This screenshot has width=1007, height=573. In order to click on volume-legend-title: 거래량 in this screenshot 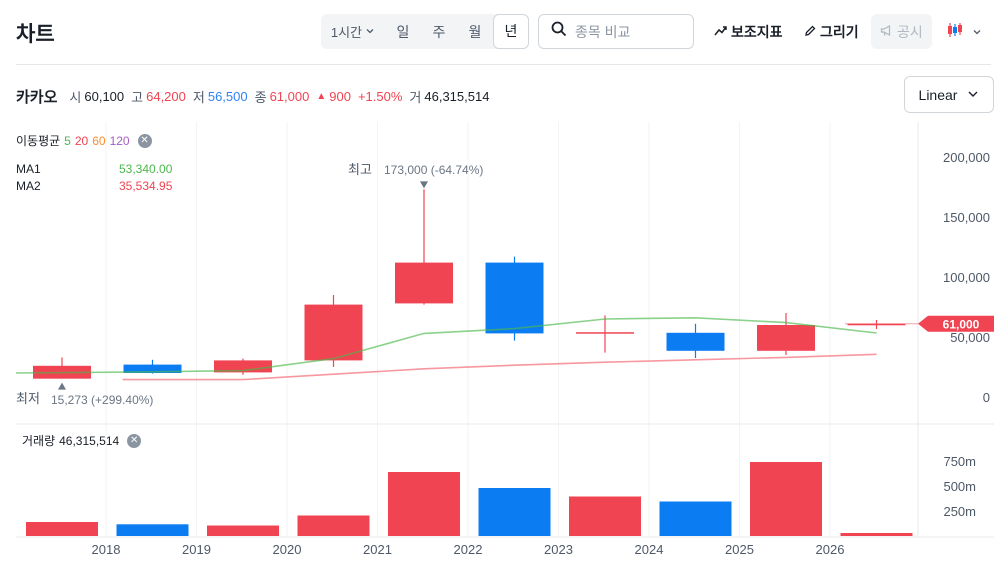, I will do `click(39, 441)`.